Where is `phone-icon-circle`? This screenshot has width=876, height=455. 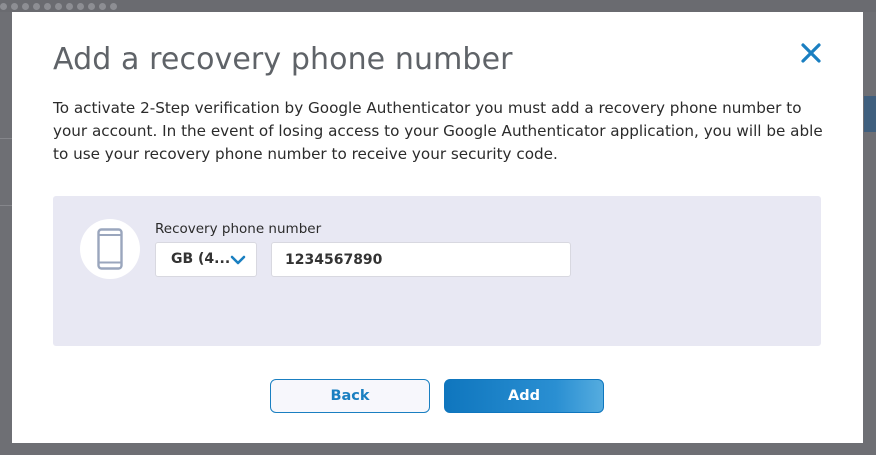
phone-icon-circle is located at coordinates (110, 249).